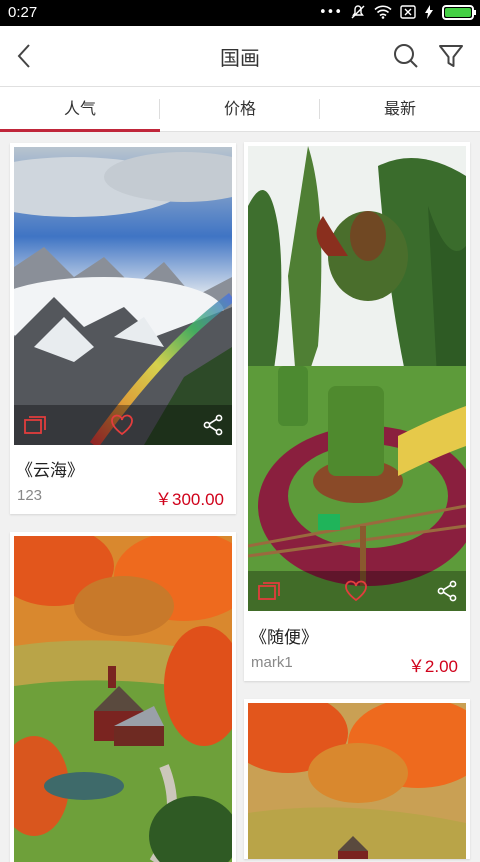 This screenshot has width=480, height=862. I want to click on artwork-image, so click(357, 781).